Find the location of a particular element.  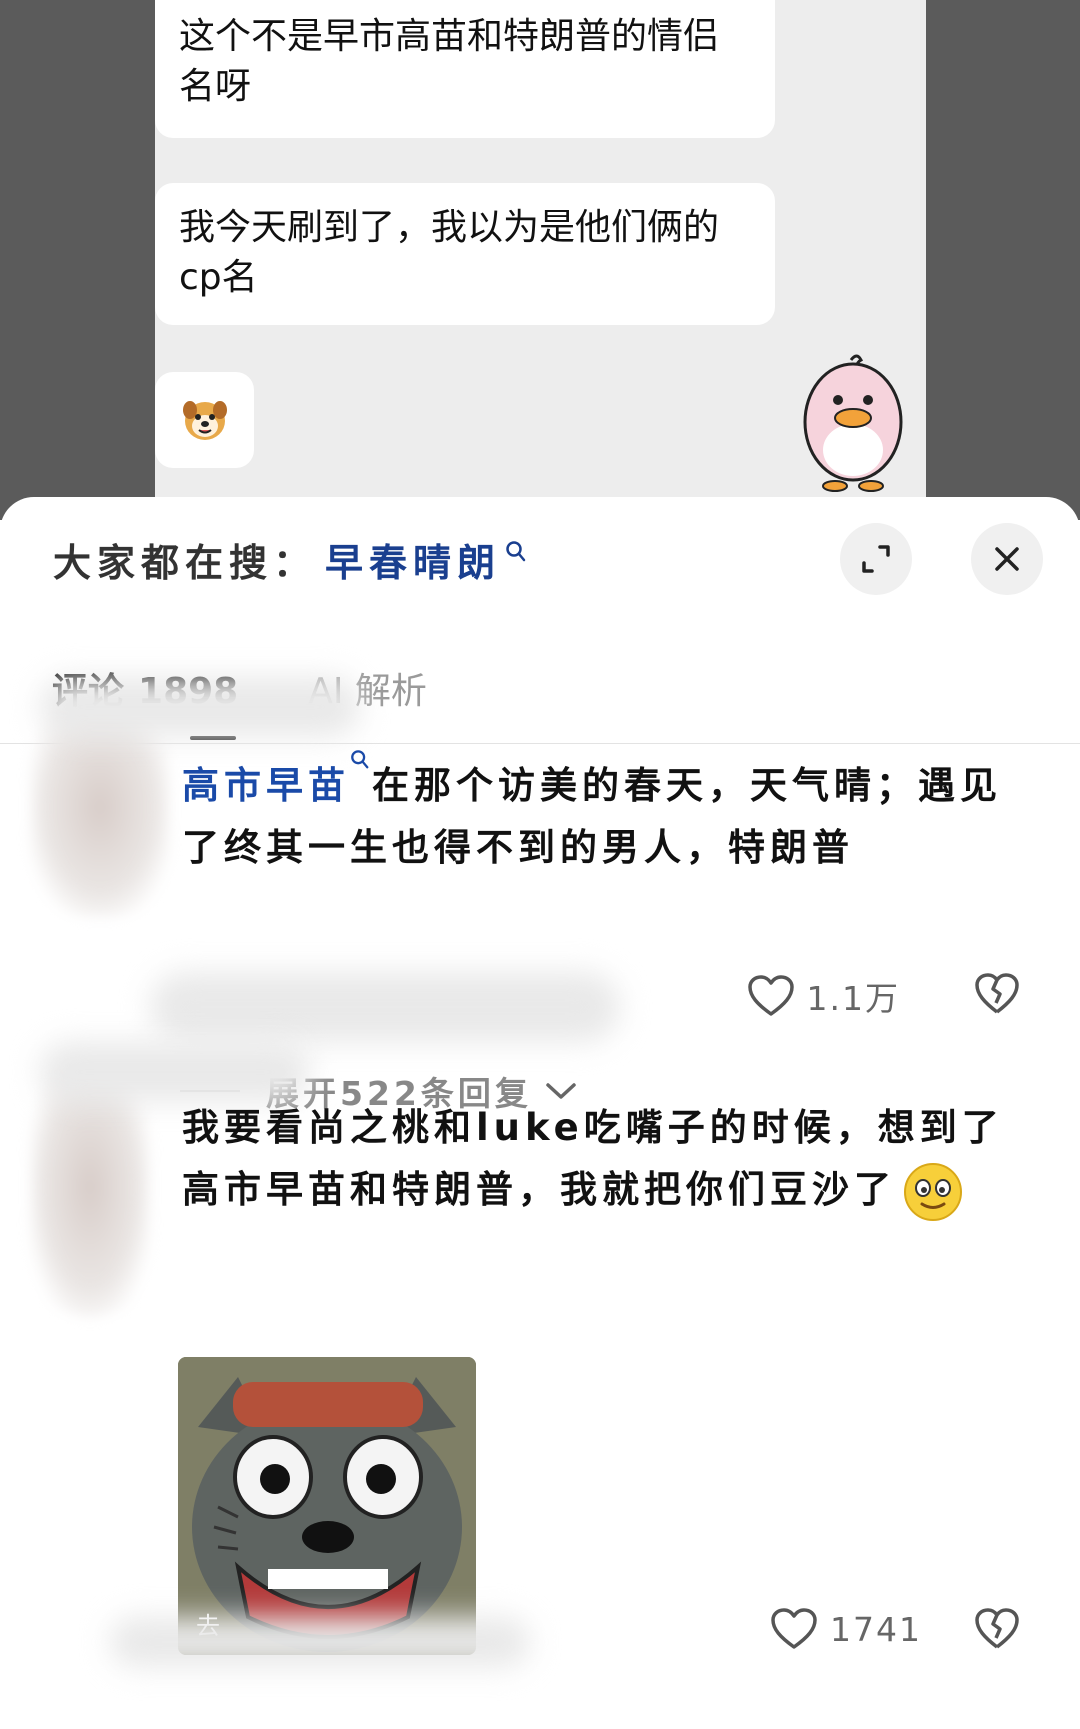

trending-search-label: 大家都在搜： is located at coordinates (185, 562).